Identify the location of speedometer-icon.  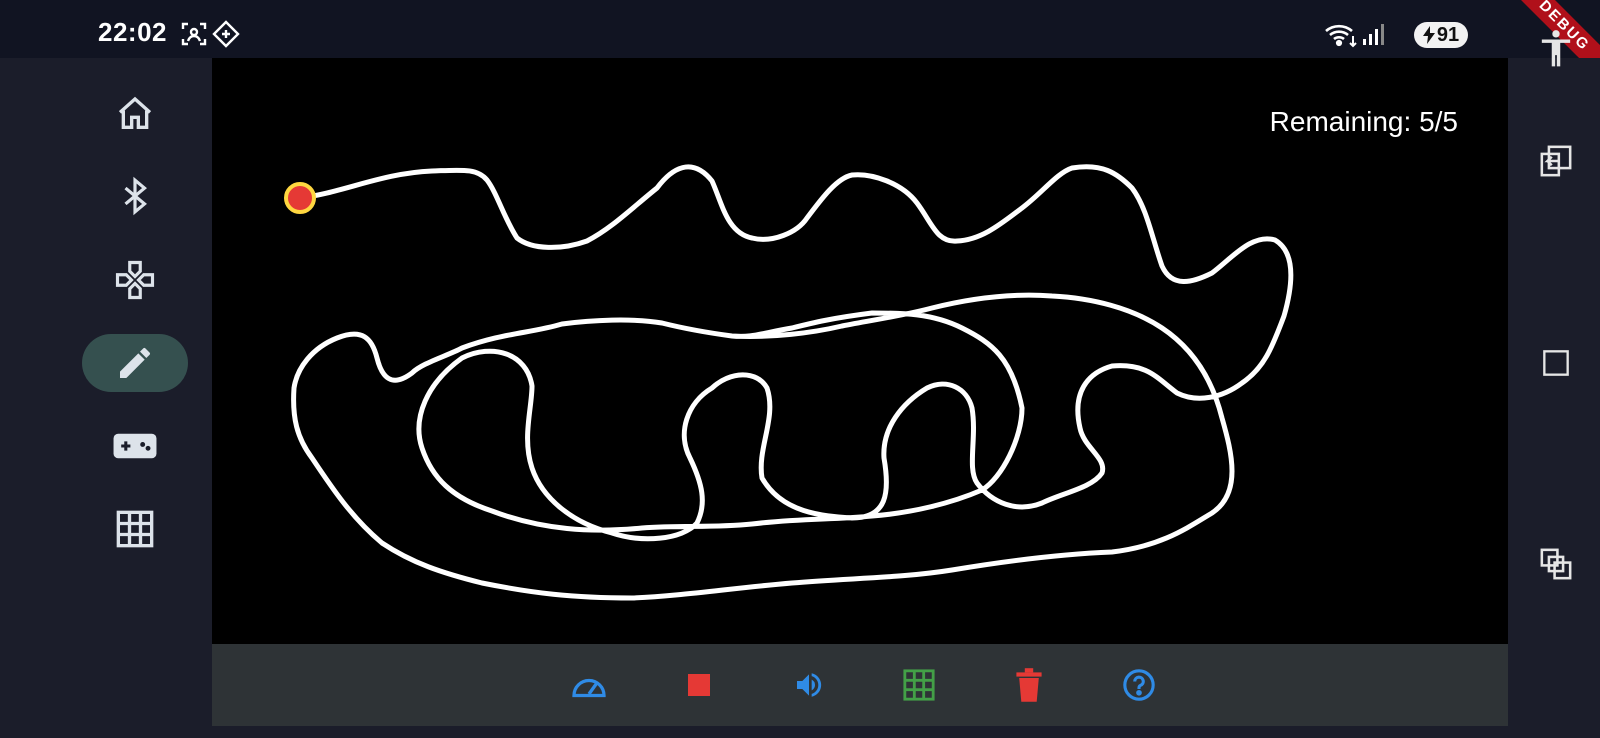
(589, 688).